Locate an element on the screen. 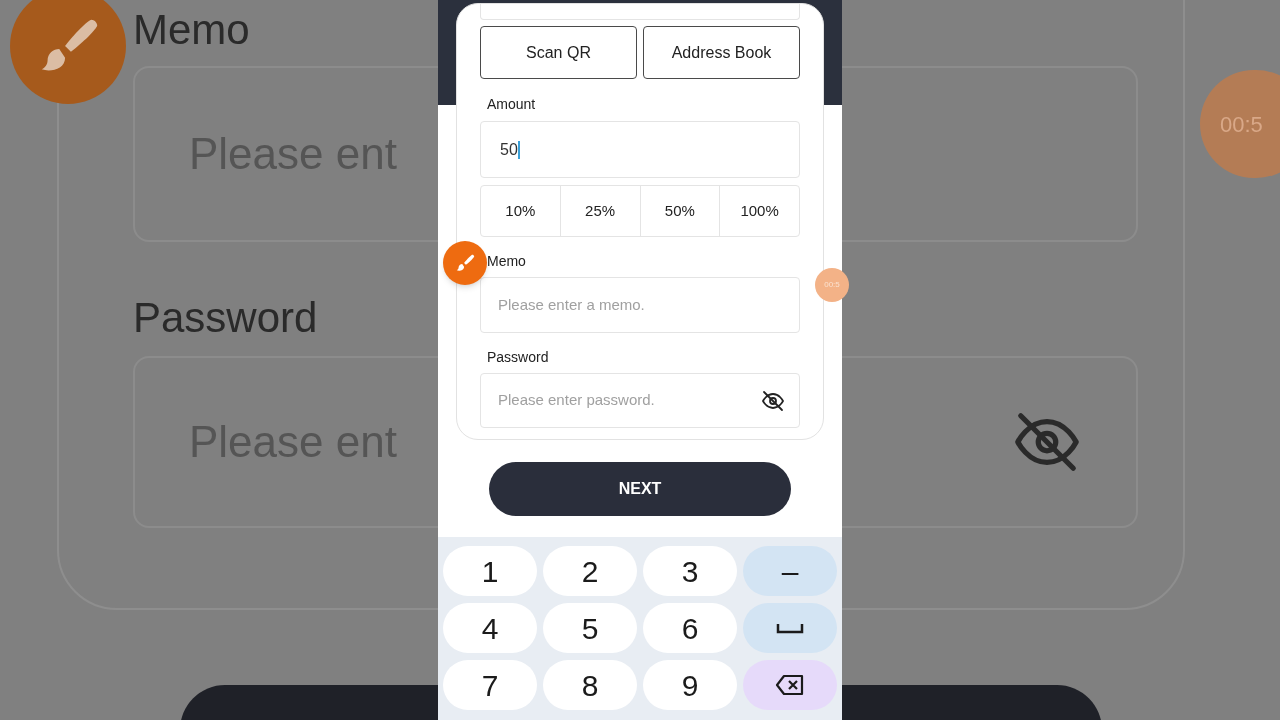 The image size is (1280, 720). digit-key: 5 is located at coordinates (590, 628).